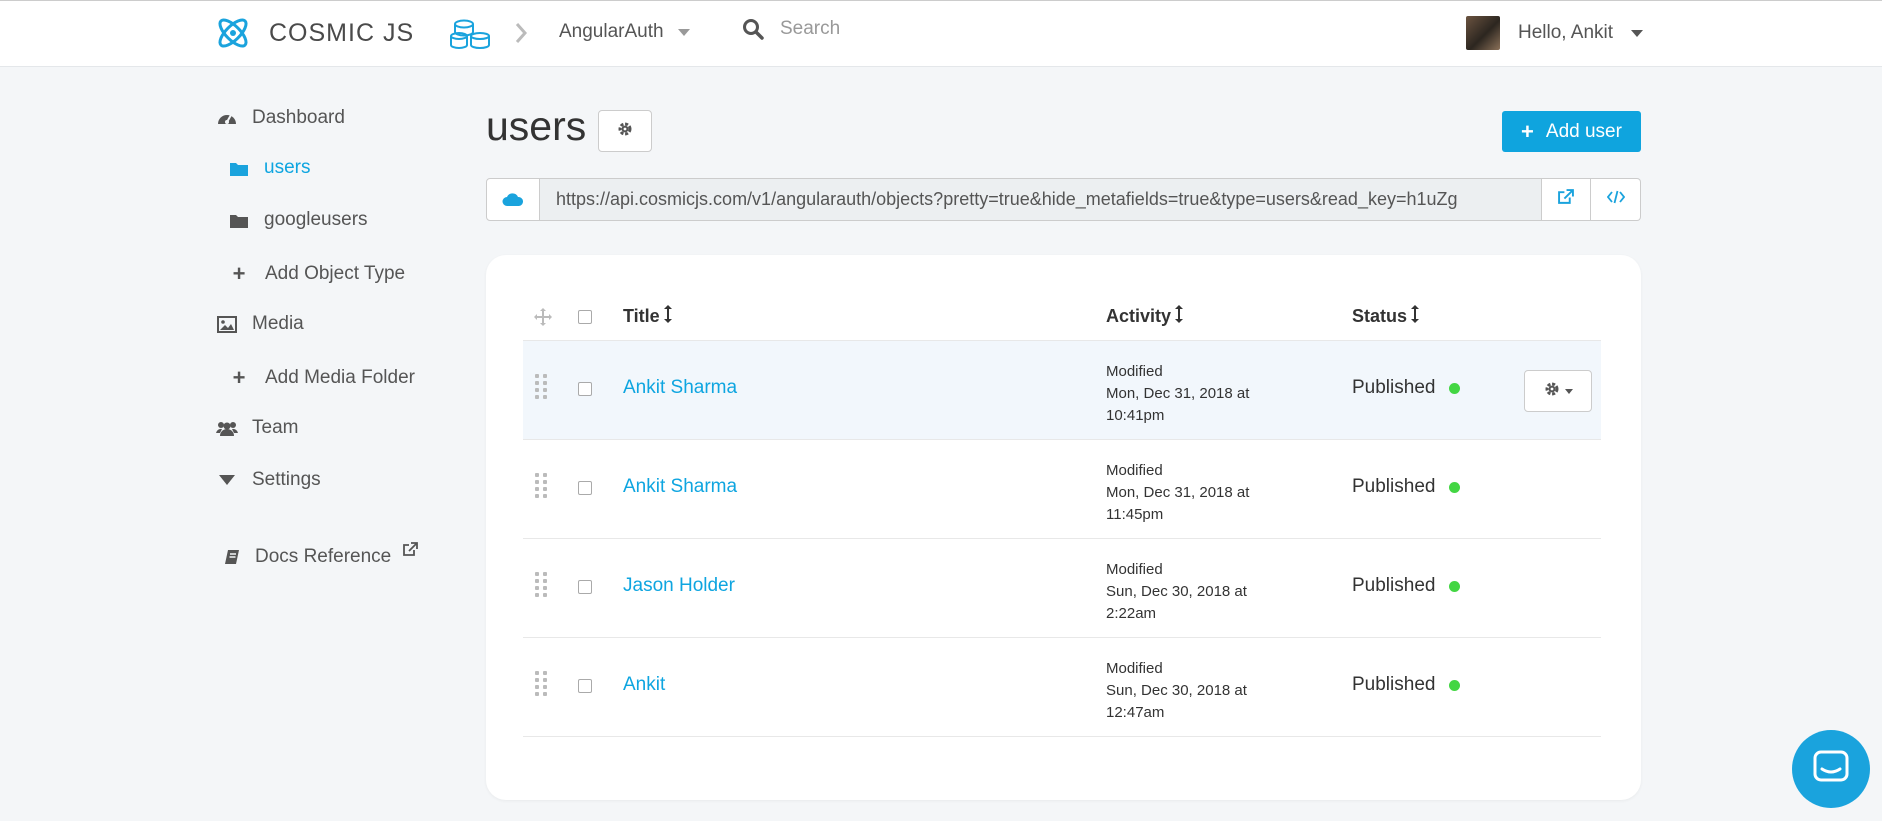 The height and width of the screenshot is (821, 1882). I want to click on image-icon, so click(227, 324).